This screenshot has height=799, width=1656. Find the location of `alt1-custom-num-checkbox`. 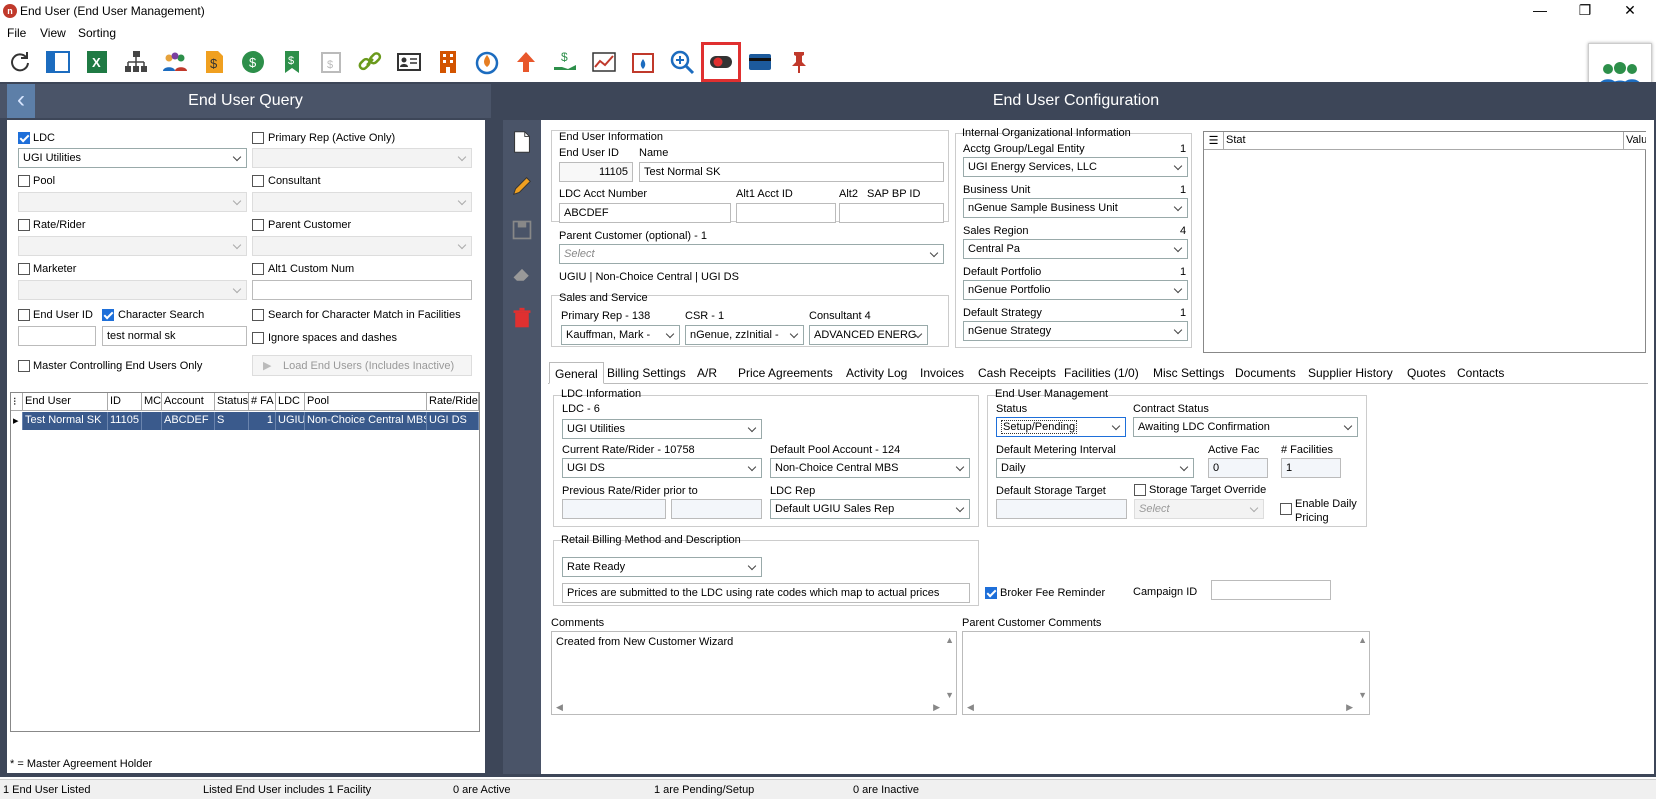

alt1-custom-num-checkbox is located at coordinates (258, 269).